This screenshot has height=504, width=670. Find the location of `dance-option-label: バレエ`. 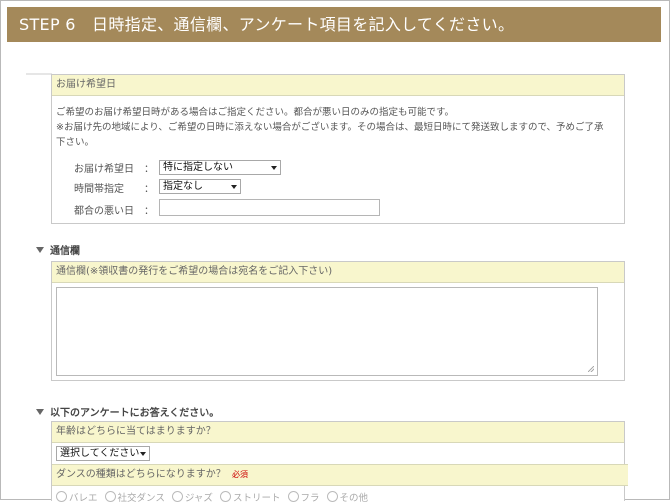

dance-option-label: バレエ is located at coordinates (83, 498).